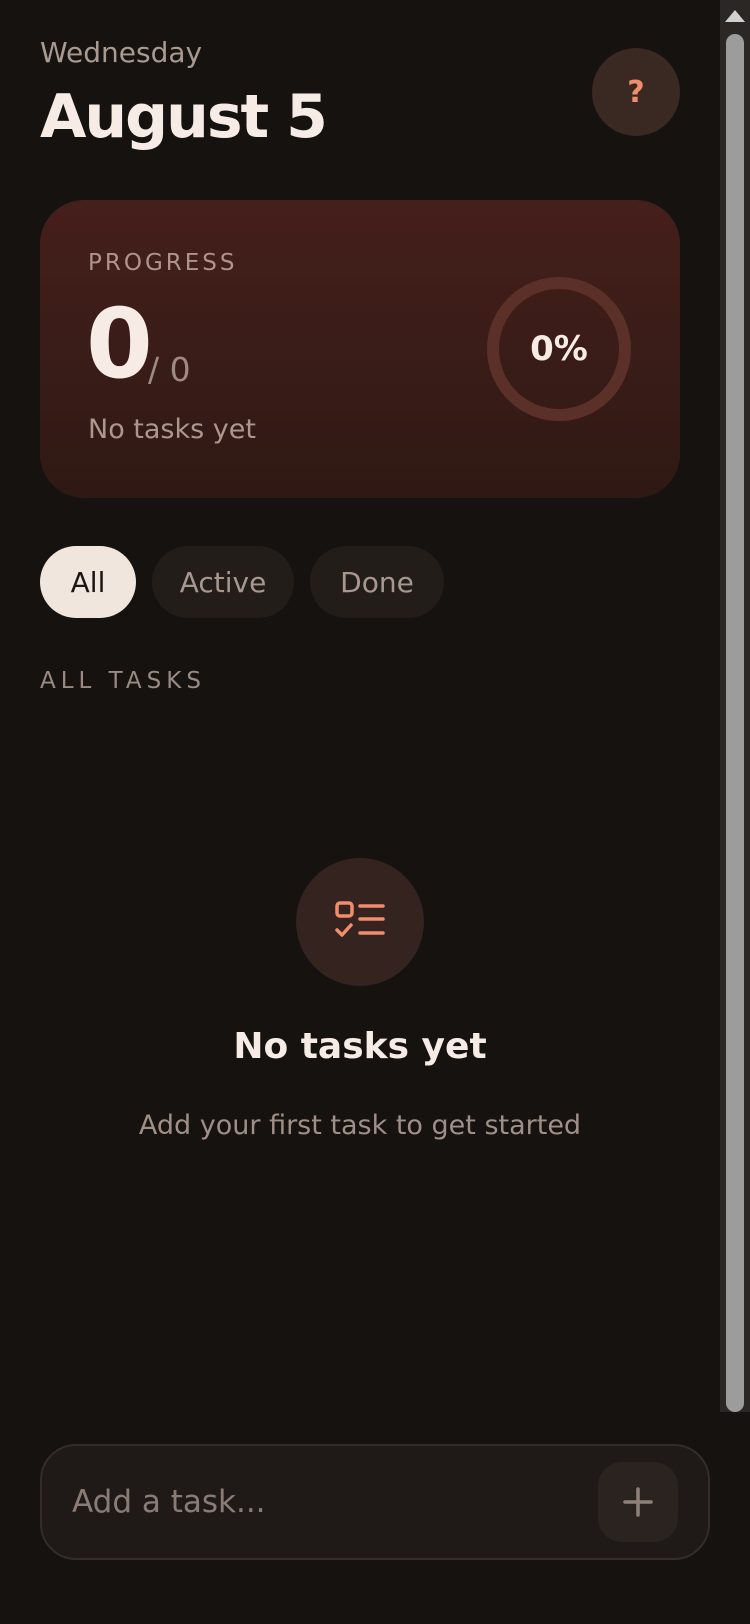 This screenshot has height=1624, width=750. Describe the element at coordinates (184, 117) in the screenshot. I see `page-title: August 5` at that location.